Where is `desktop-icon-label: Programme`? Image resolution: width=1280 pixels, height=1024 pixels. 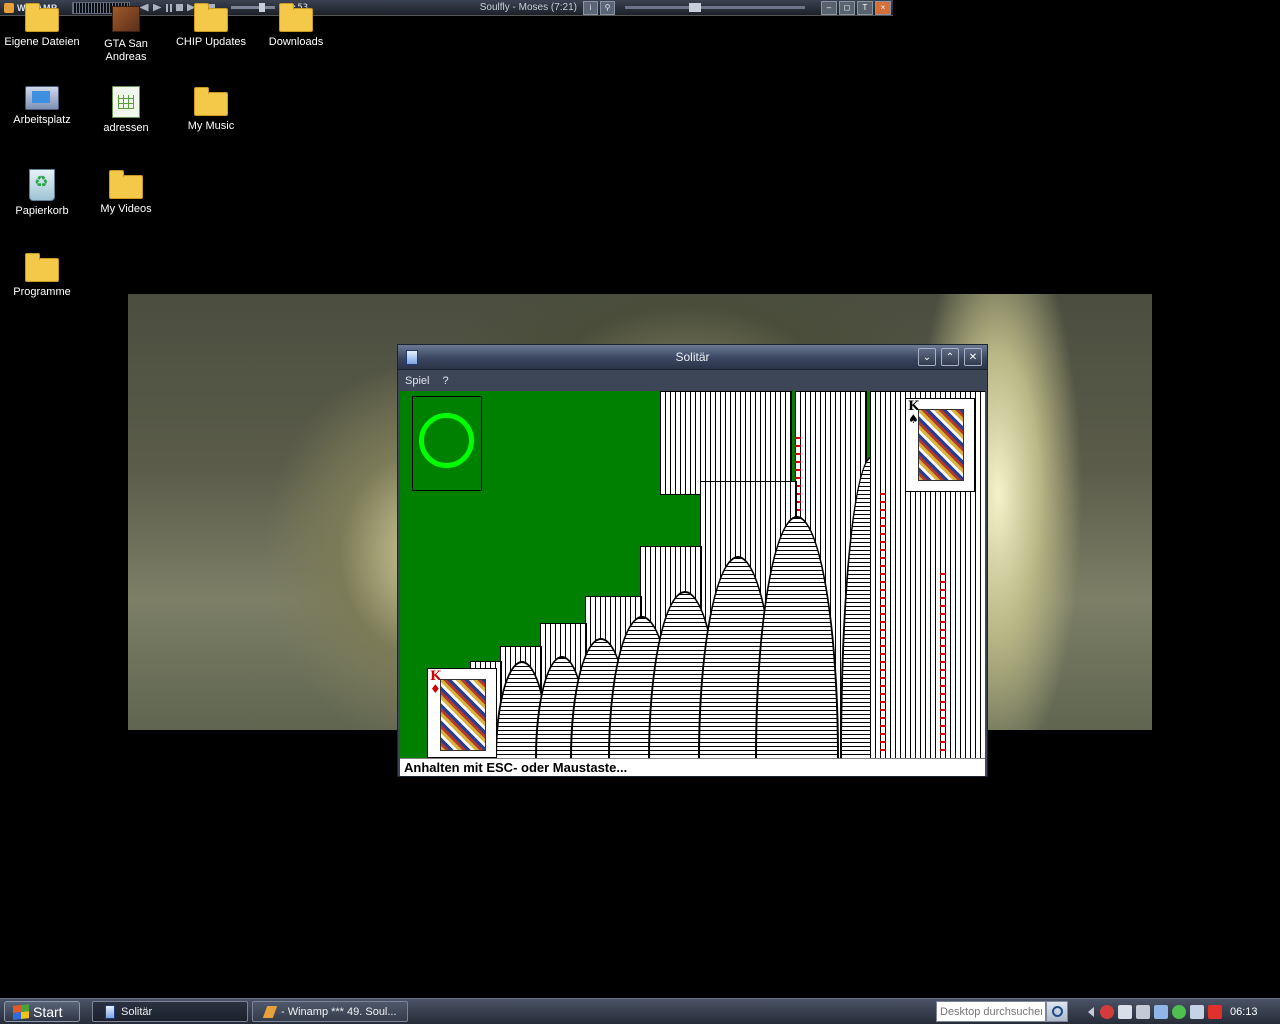
desktop-icon-label: Programme is located at coordinates (42, 292).